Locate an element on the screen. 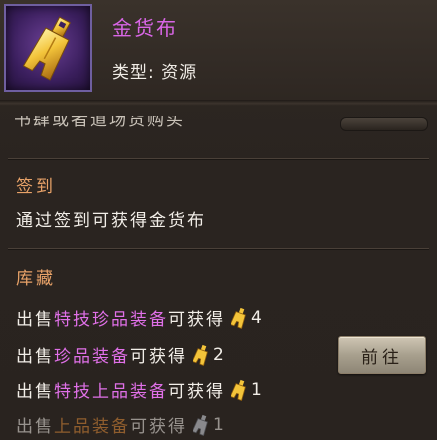  row-count: 4 is located at coordinates (257, 317).